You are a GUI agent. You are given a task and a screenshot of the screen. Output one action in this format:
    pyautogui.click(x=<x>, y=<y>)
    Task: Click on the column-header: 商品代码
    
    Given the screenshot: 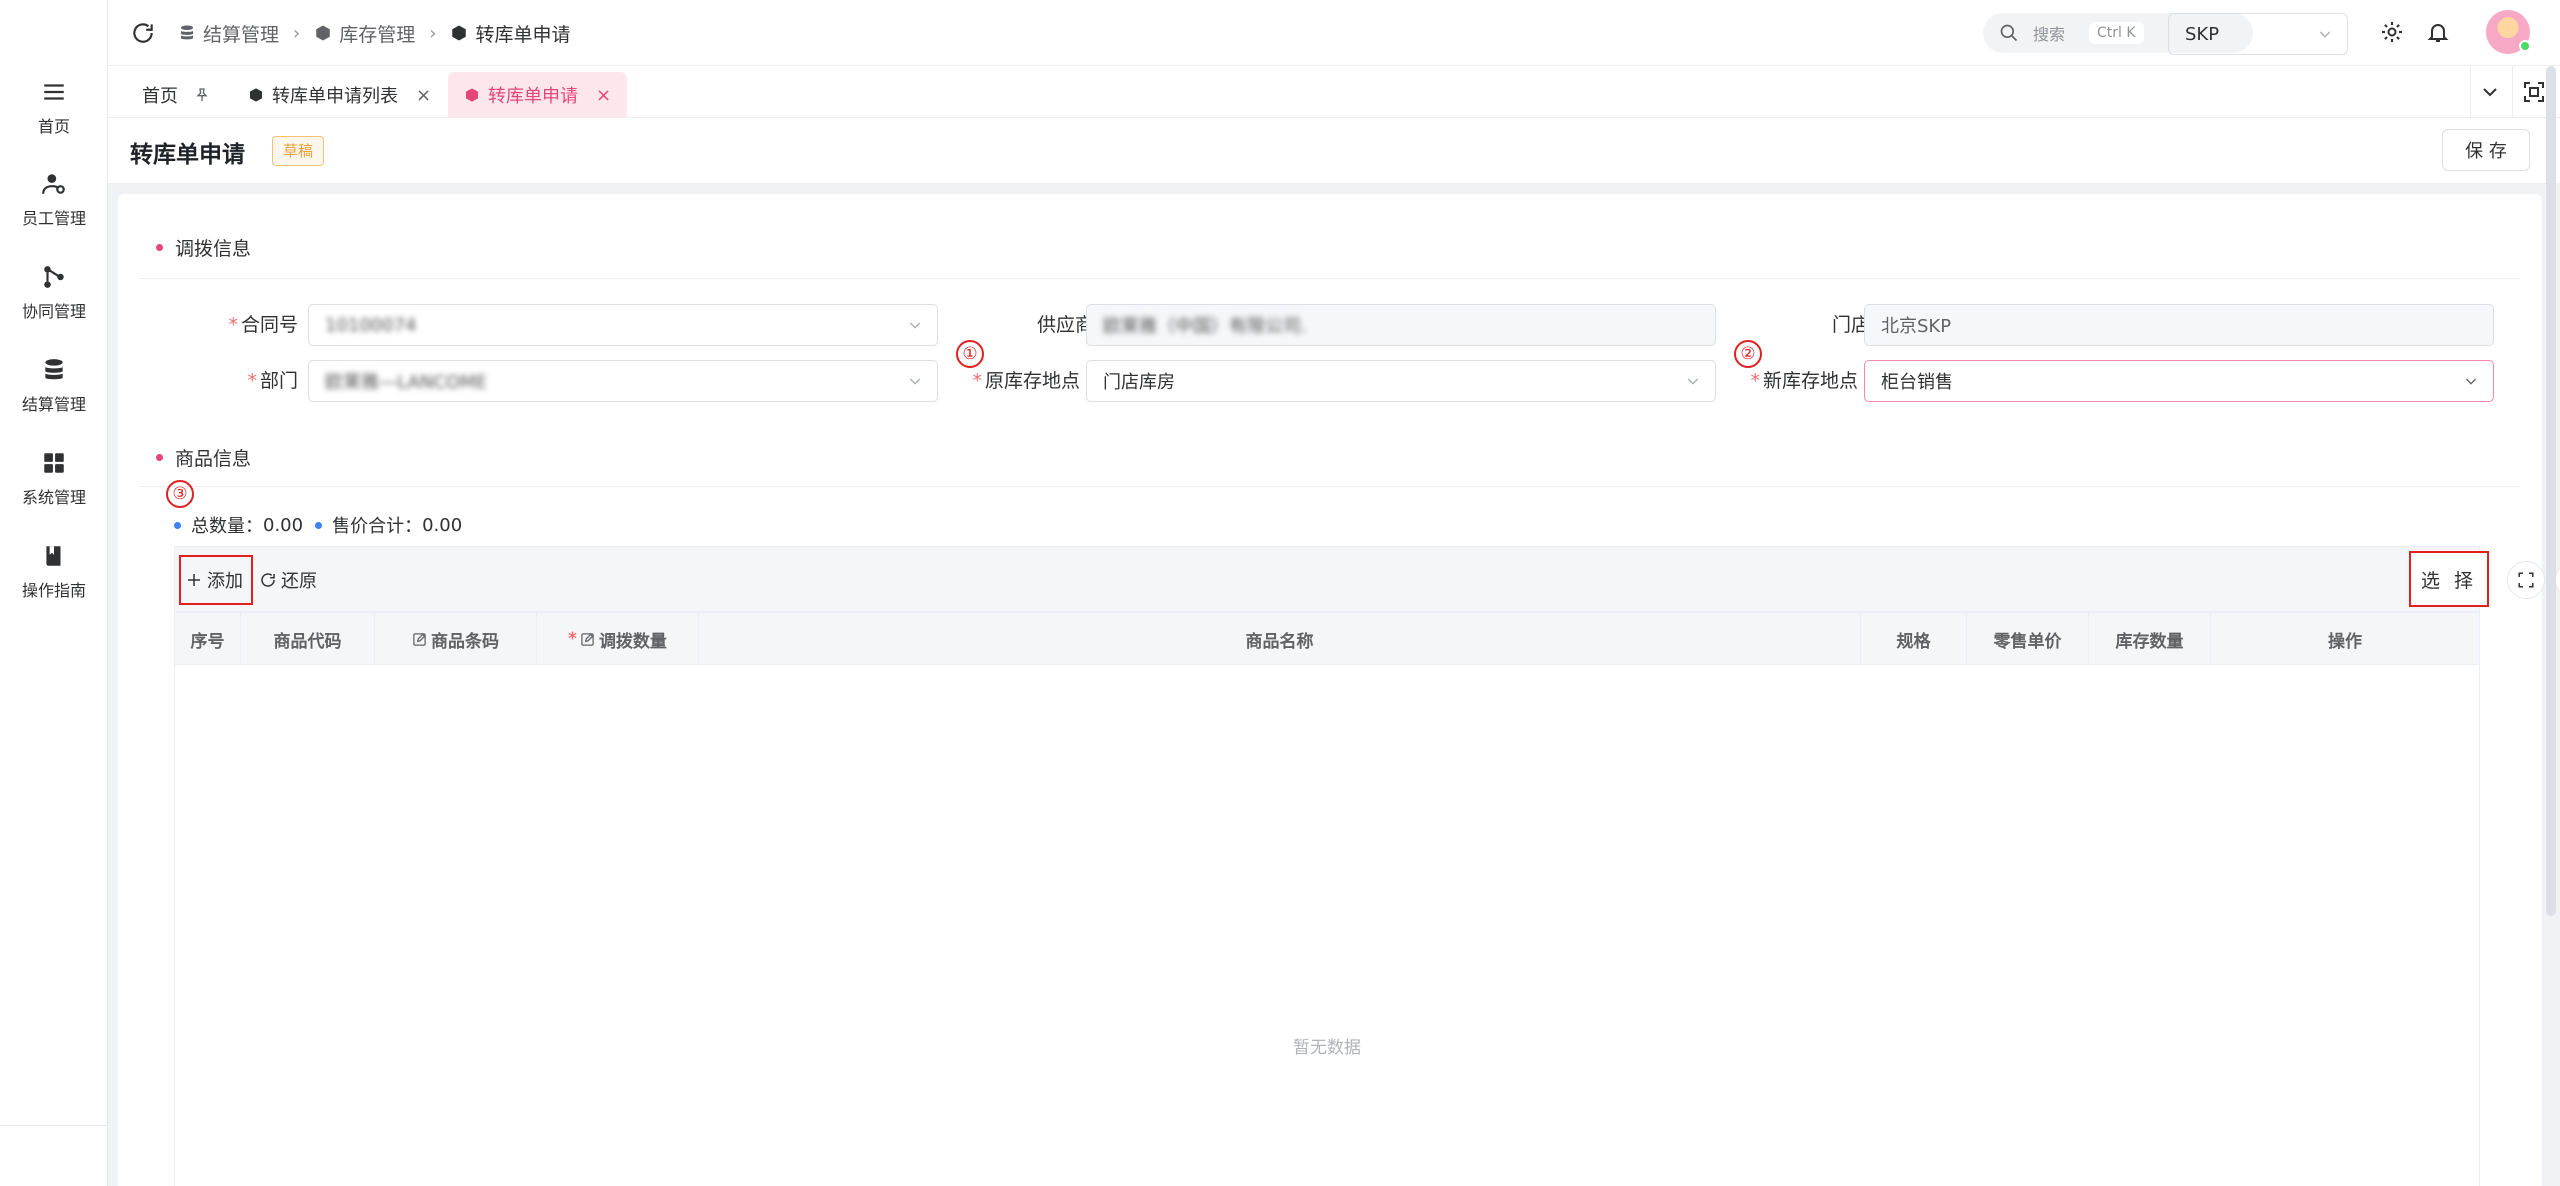 What is the action you would take?
    pyautogui.click(x=308, y=639)
    